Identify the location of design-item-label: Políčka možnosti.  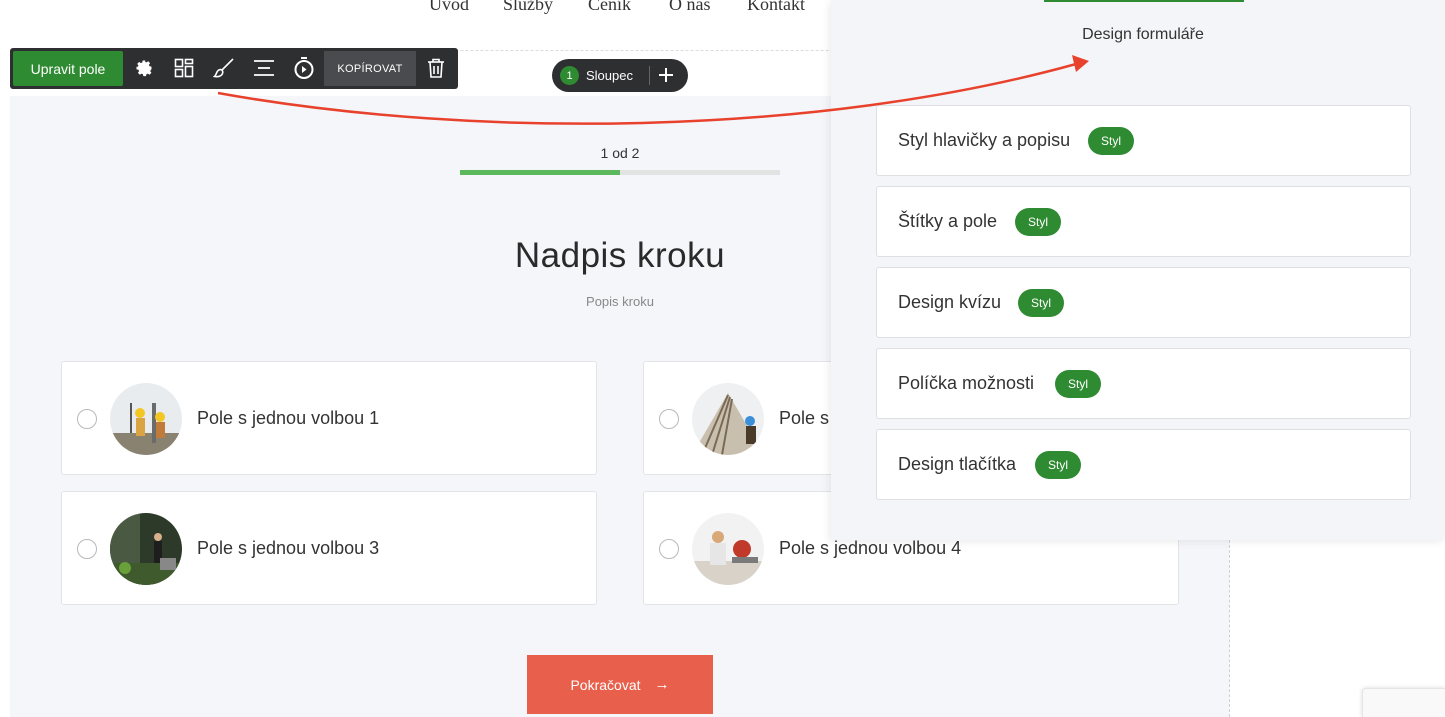
(966, 383).